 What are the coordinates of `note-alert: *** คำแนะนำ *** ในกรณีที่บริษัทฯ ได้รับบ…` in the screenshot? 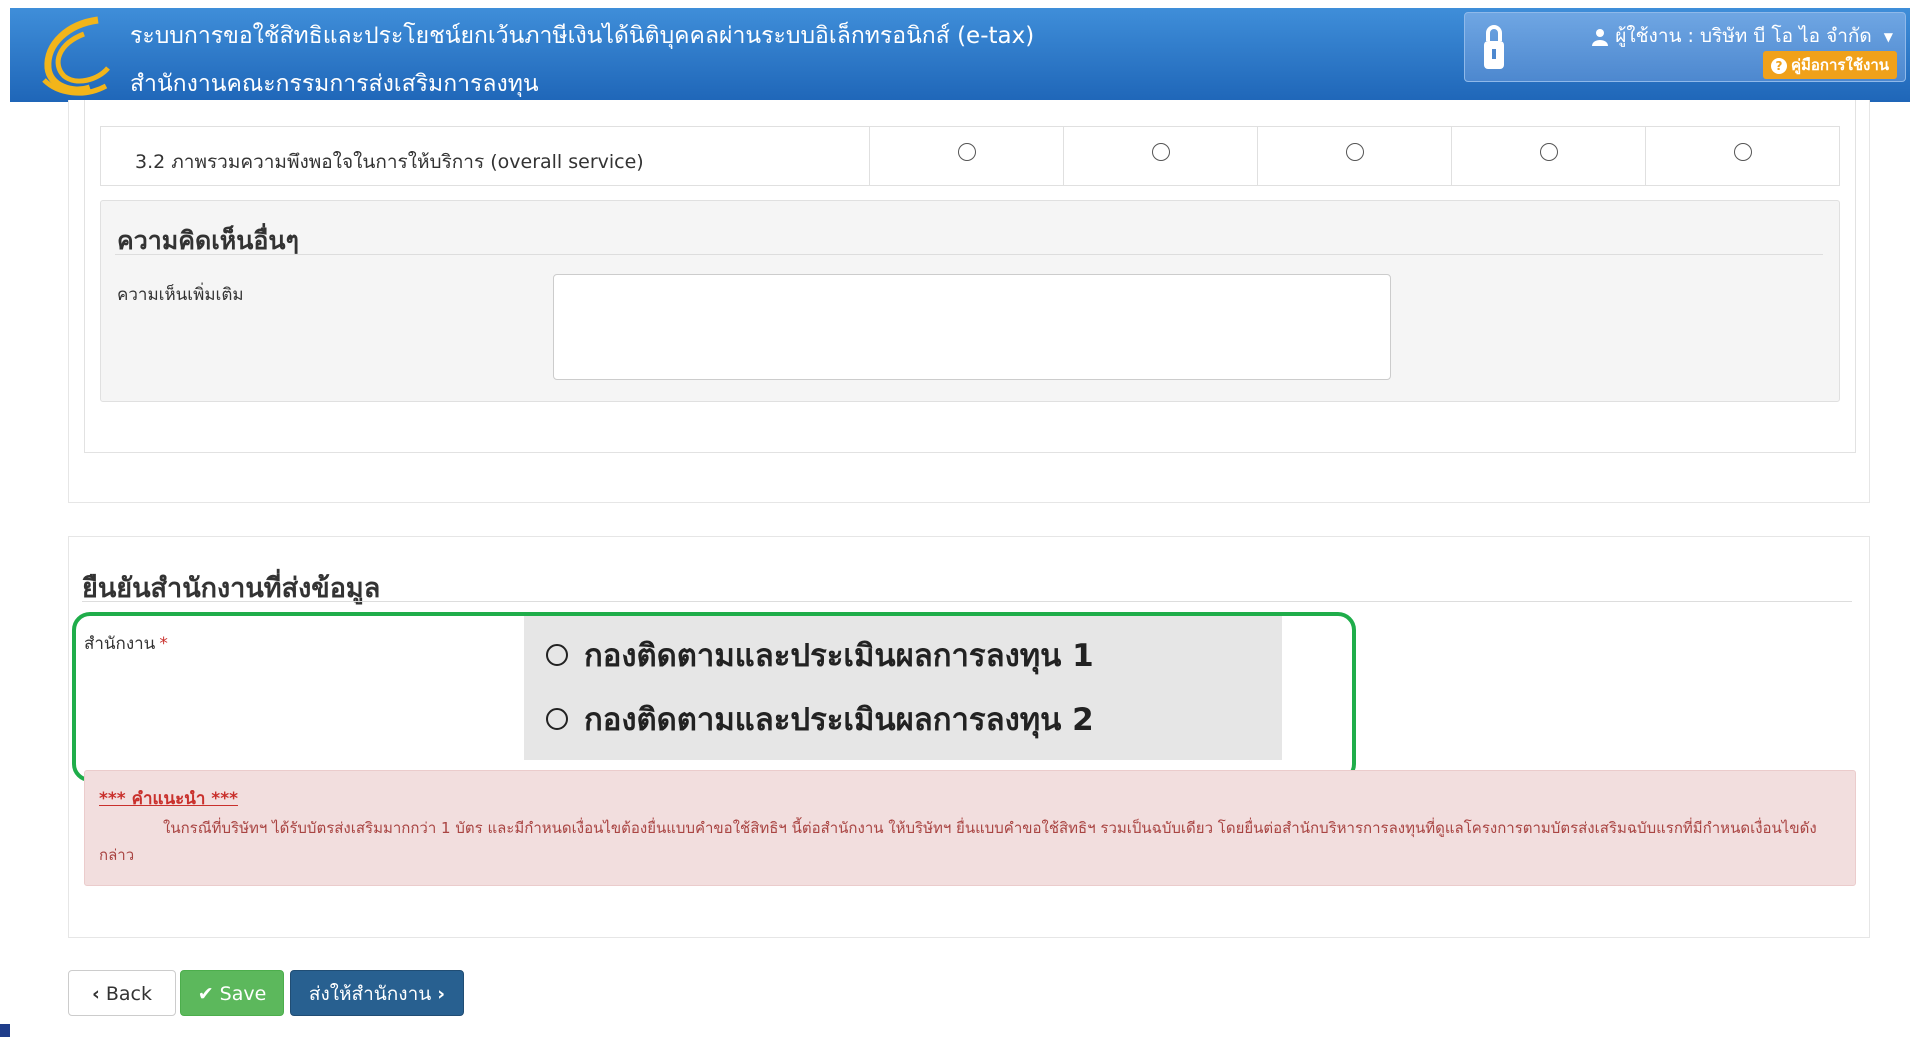 It's located at (970, 828).